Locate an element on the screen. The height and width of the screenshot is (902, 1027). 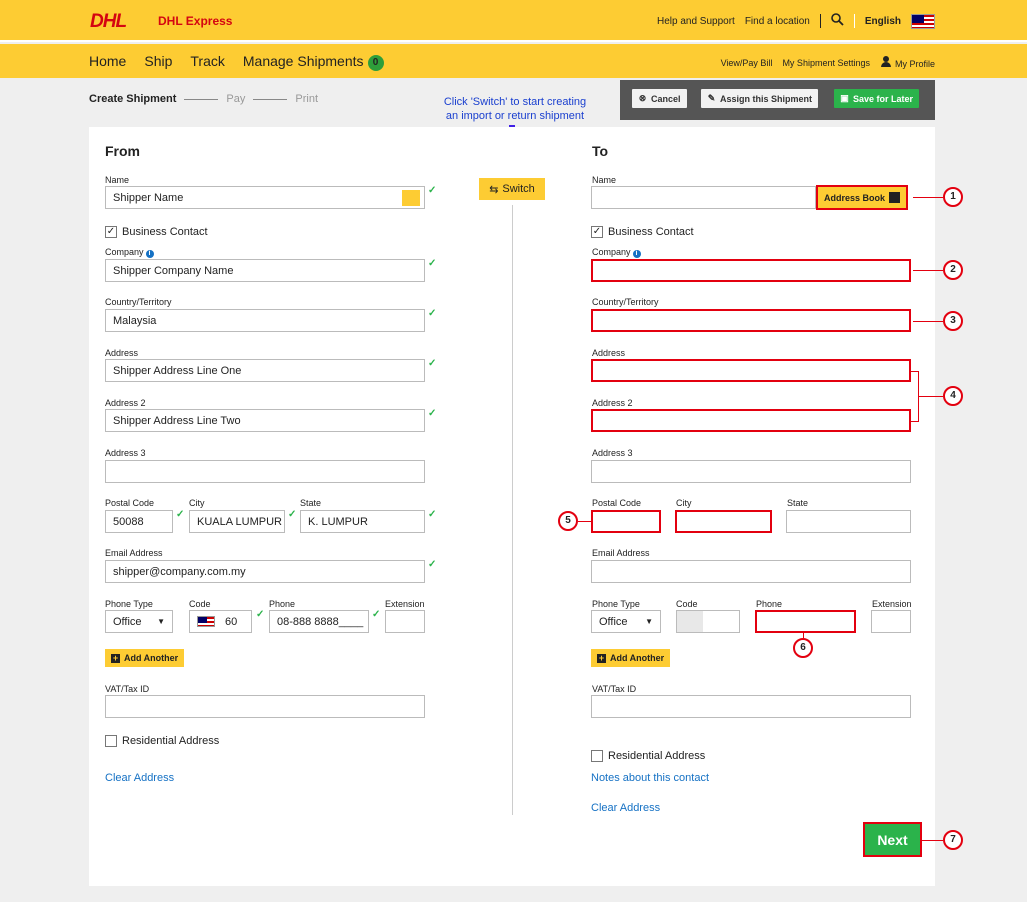
cancel-button: ⊗ Cancel is located at coordinates (659, 98).